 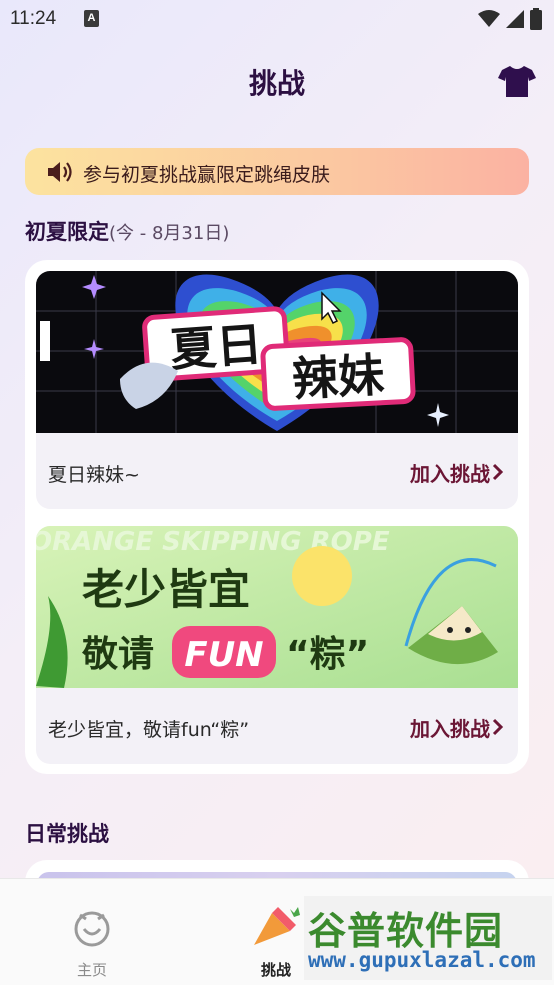 I want to click on sim-icon: A, so click(x=91, y=18).